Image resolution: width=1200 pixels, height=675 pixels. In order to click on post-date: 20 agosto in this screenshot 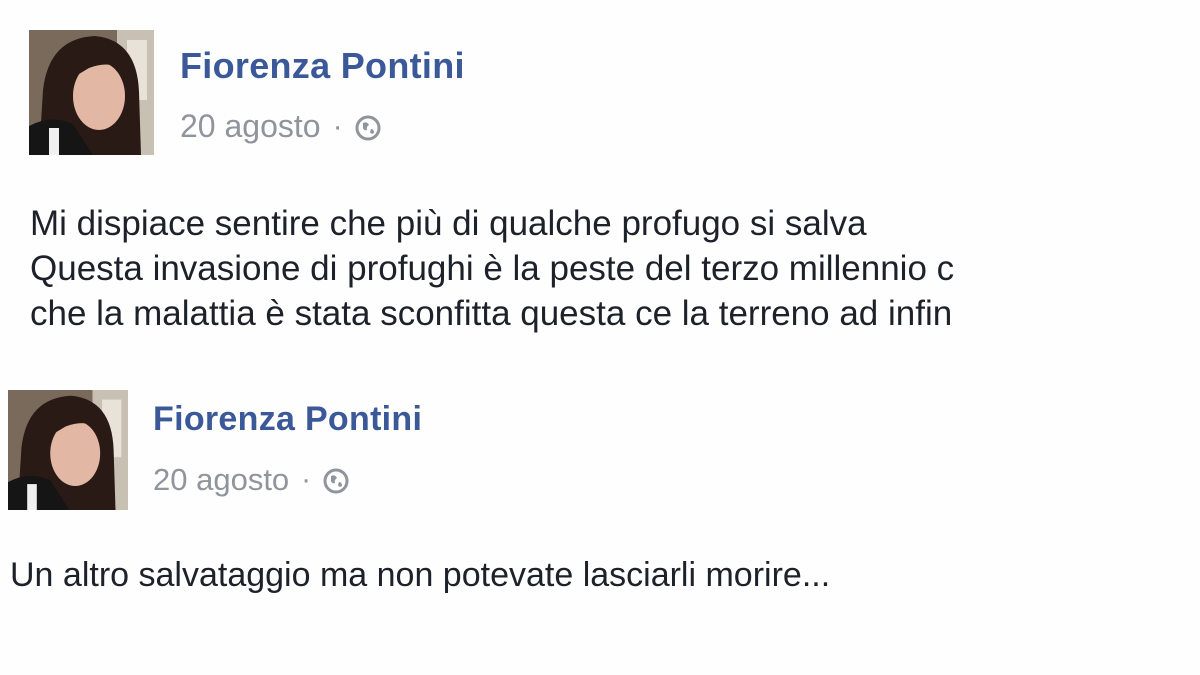, I will do `click(221, 480)`.